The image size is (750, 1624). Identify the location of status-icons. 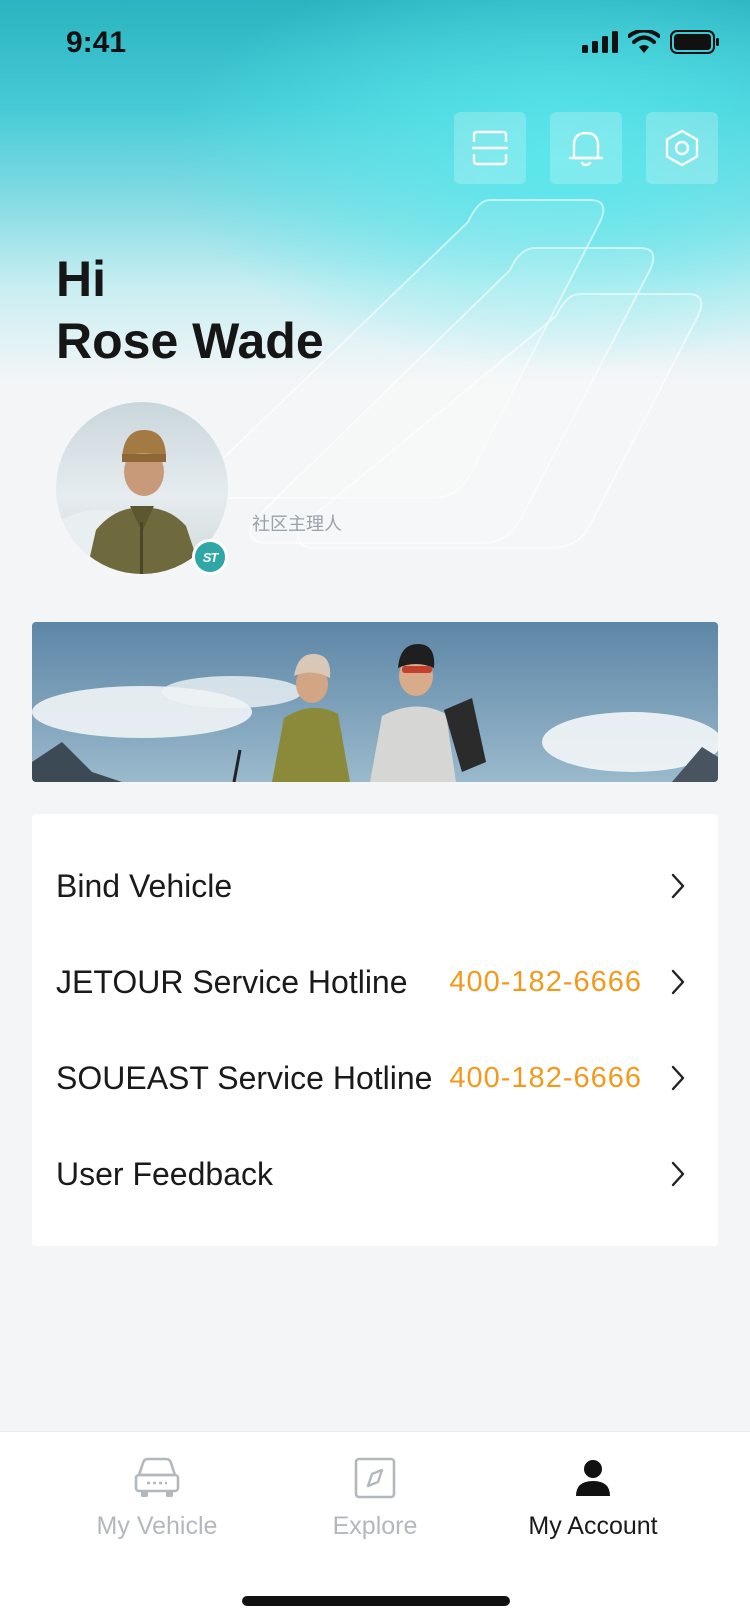
(651, 42).